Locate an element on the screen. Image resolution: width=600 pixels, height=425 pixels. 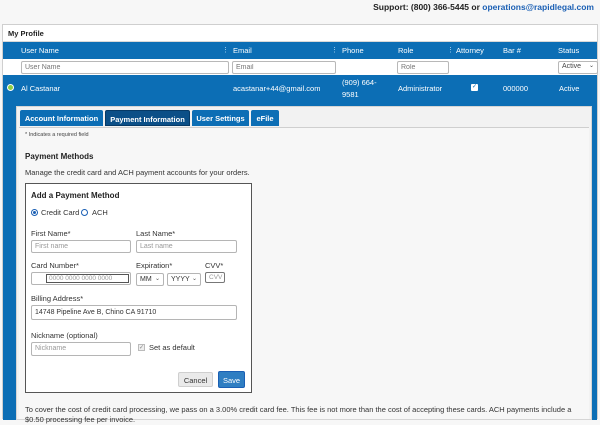
expiration-year-select: YYYY ⌄ is located at coordinates (184, 279).